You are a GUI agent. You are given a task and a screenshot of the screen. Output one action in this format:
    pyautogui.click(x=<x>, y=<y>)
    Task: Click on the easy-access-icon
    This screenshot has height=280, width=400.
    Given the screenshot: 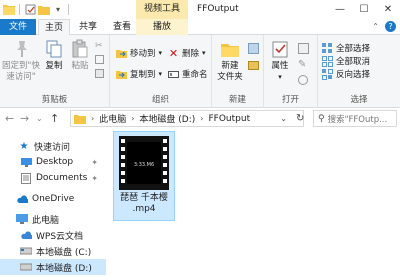 What is the action you would take?
    pyautogui.click(x=253, y=65)
    